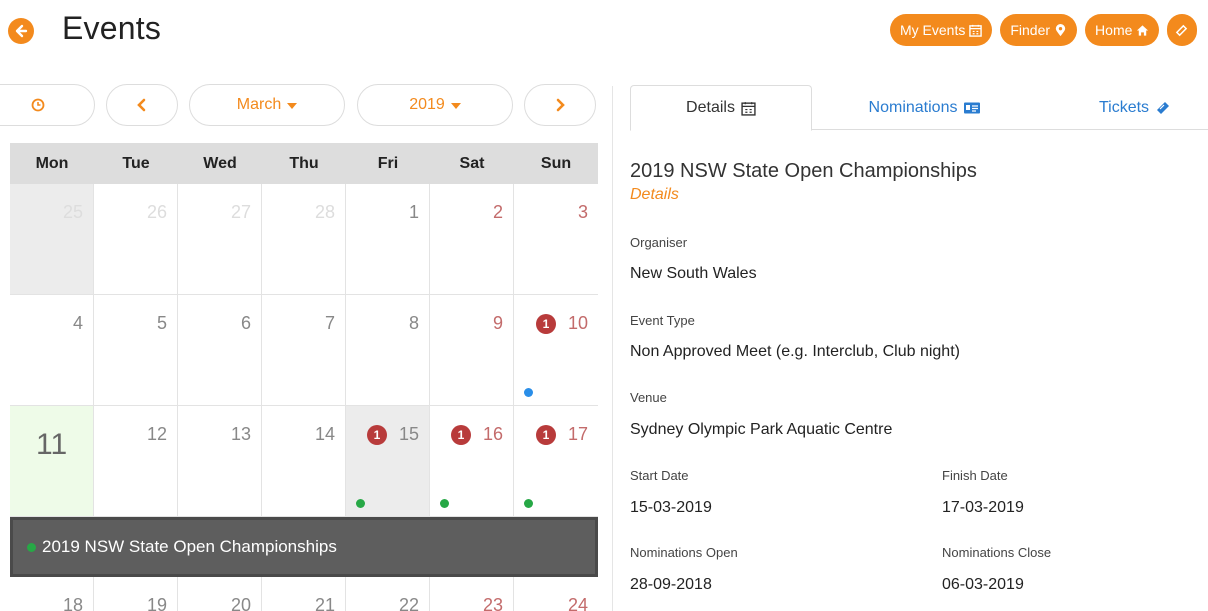 The image size is (1208, 611). What do you see at coordinates (933, 30) in the screenshot?
I see `my-events-label: My Events` at bounding box center [933, 30].